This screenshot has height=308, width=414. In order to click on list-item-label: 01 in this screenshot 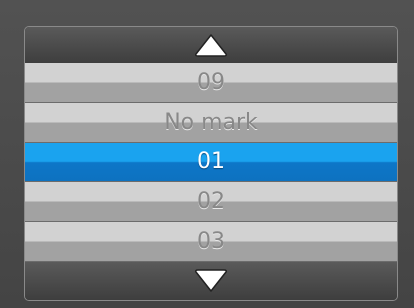, I will do `click(211, 162)`.